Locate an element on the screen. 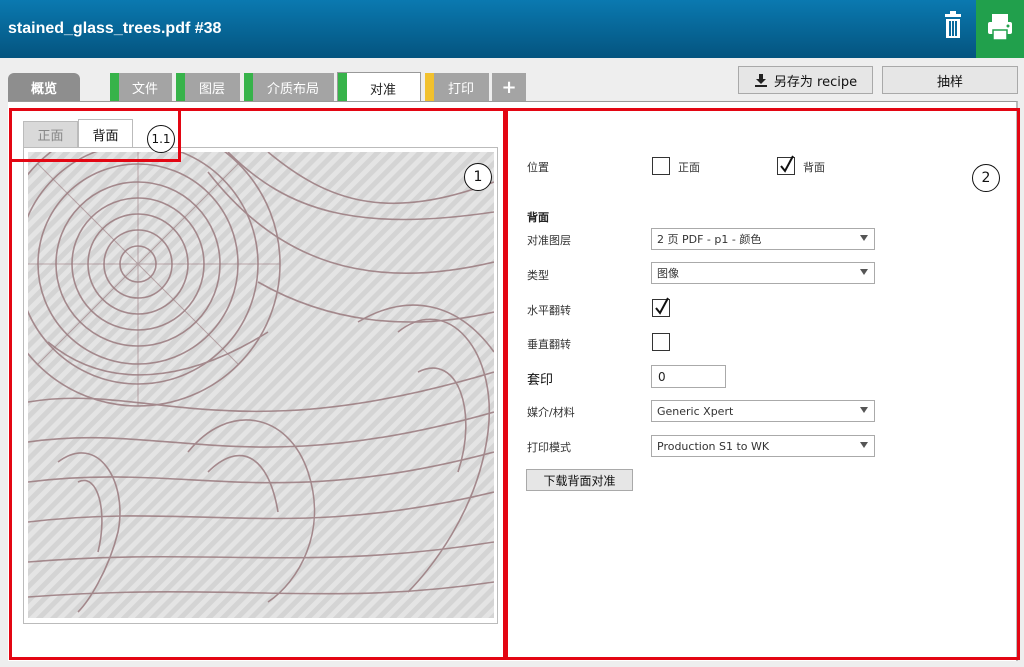  callout-1: 1 is located at coordinates (478, 177).